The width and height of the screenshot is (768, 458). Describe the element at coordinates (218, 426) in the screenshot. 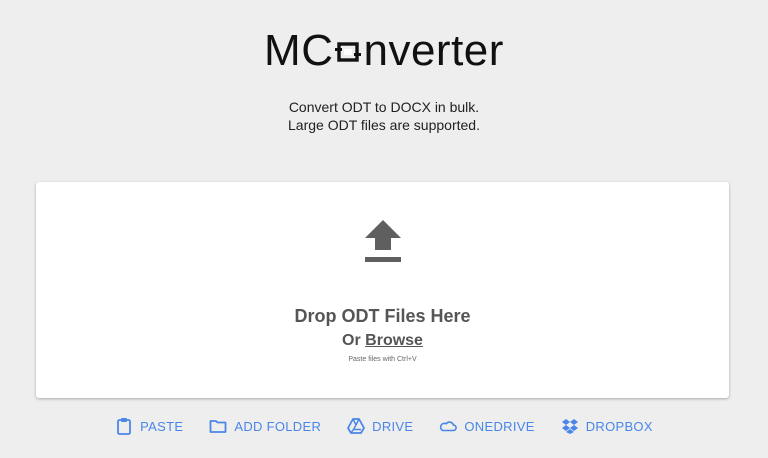

I see `folder-icon` at that location.